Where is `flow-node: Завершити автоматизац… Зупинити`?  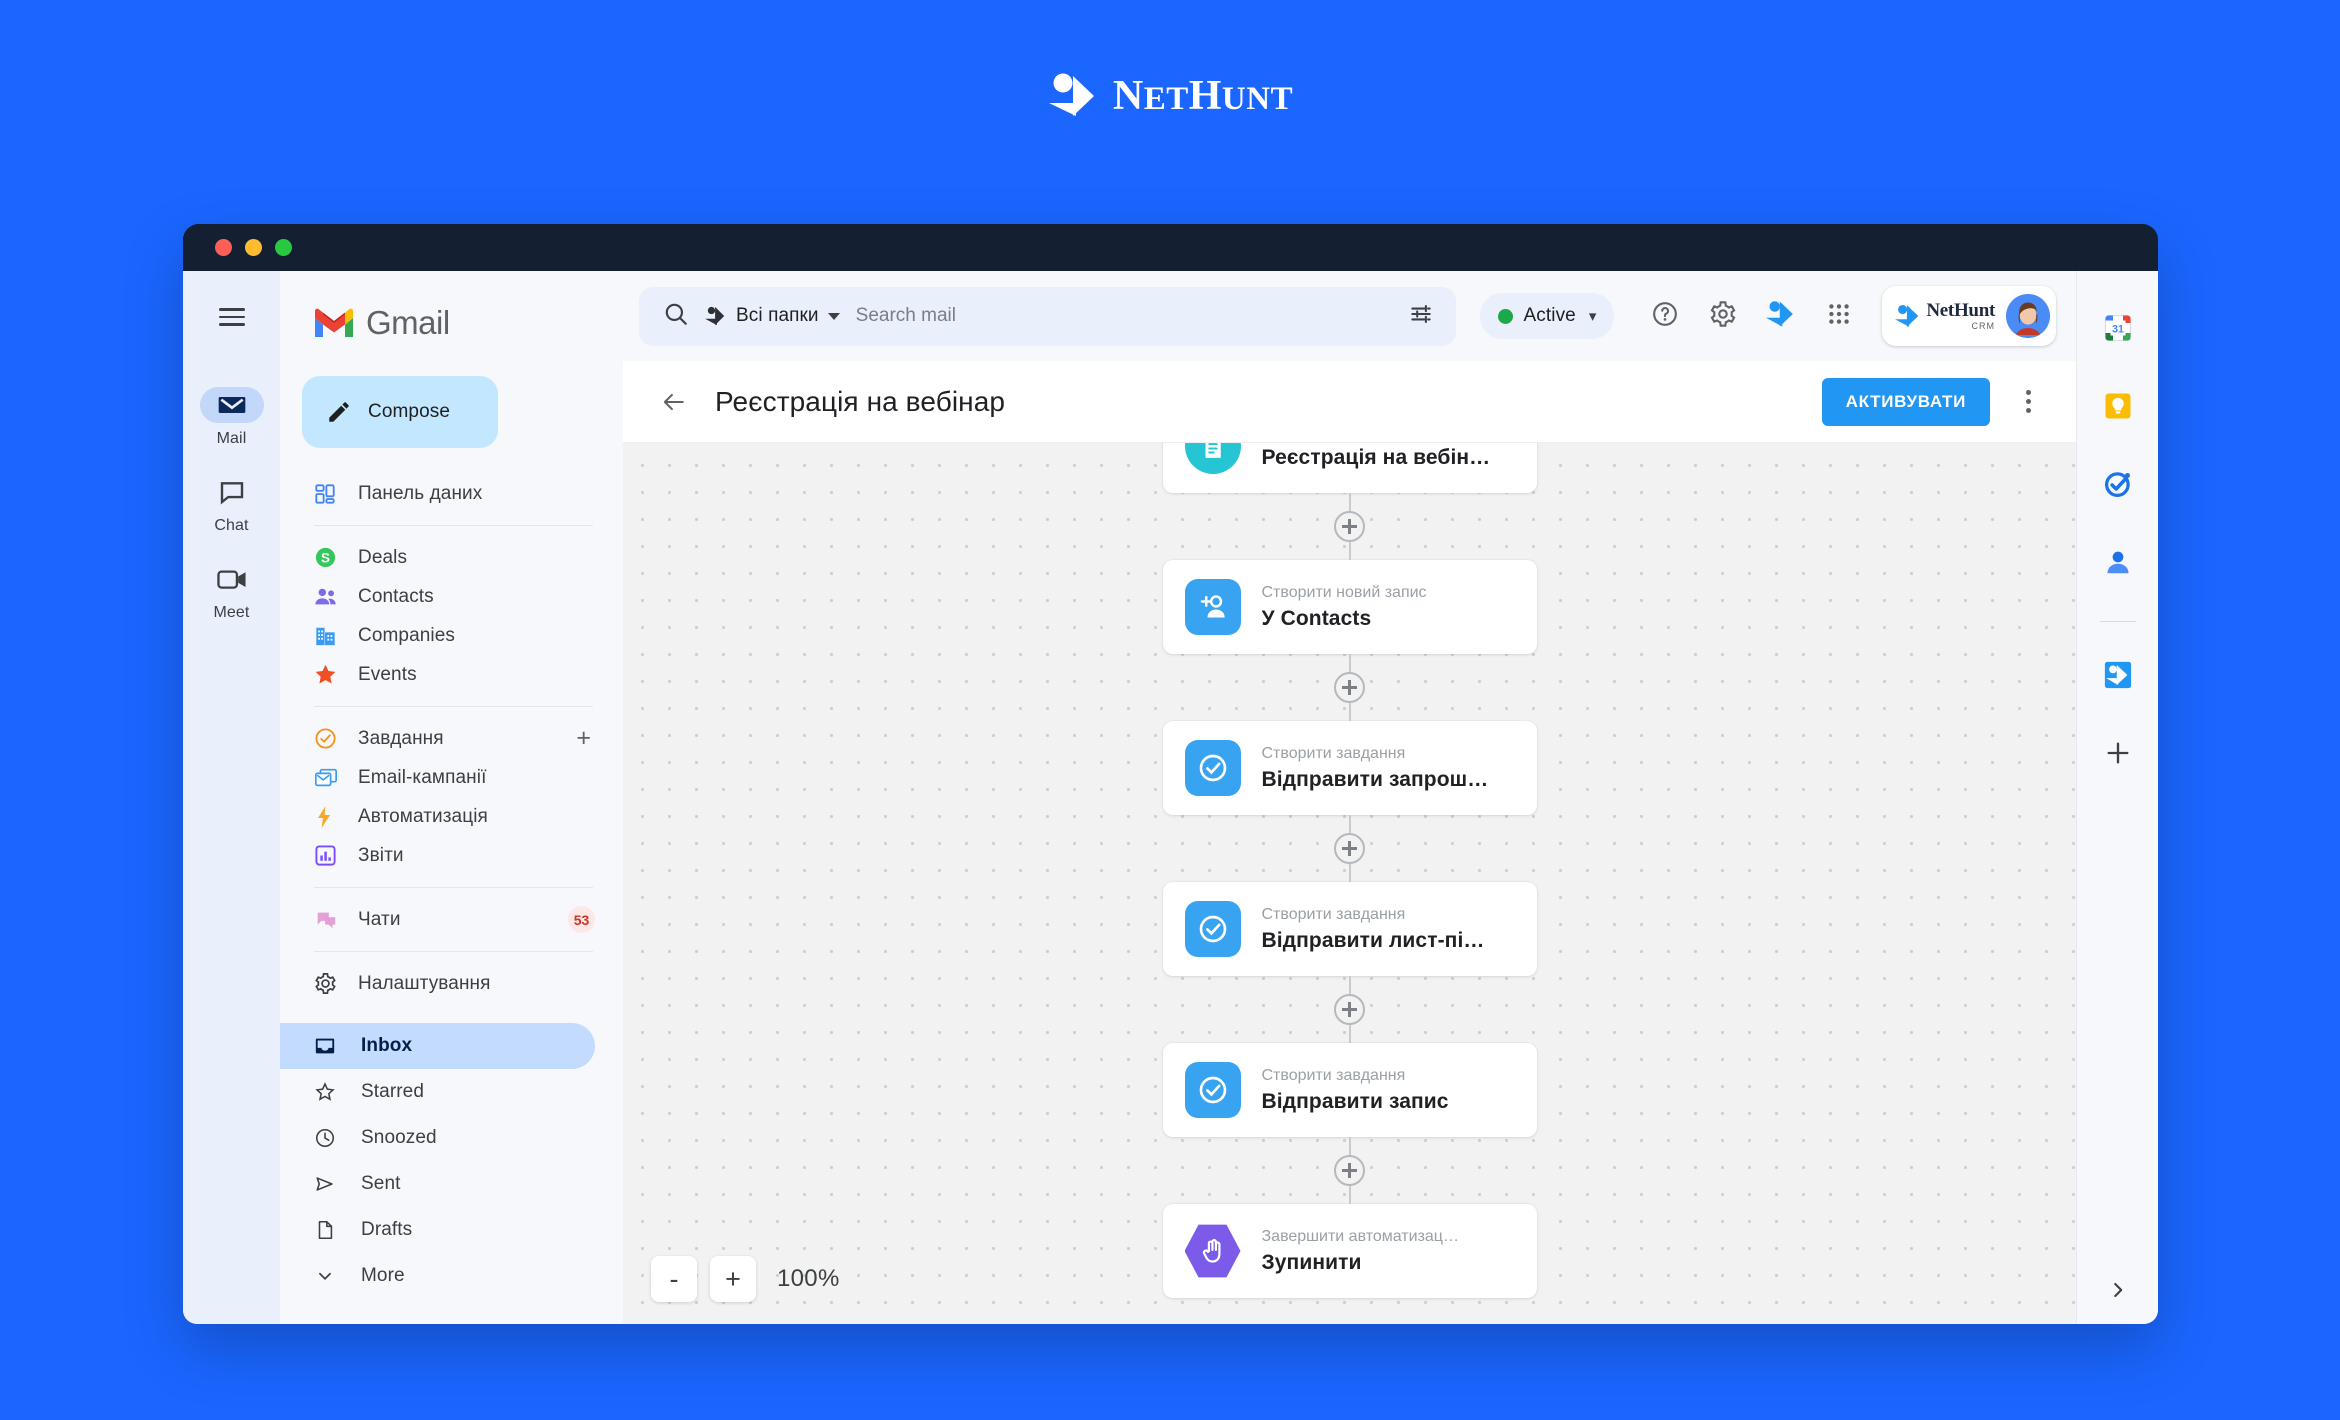 flow-node: Завершити автоматизац… Зупинити is located at coordinates (1349, 1251).